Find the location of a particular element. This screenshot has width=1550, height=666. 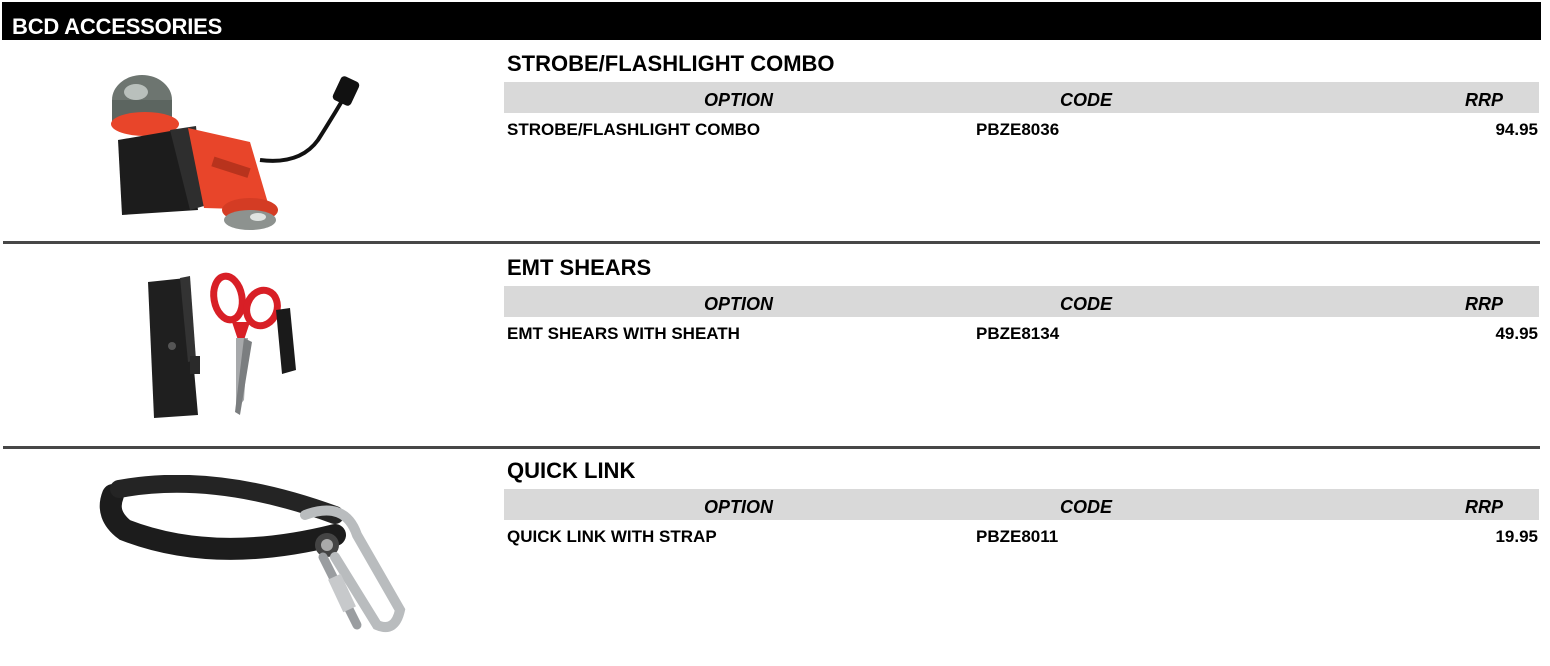

price-cell: 19.95 is located at coordinates (1516, 536).